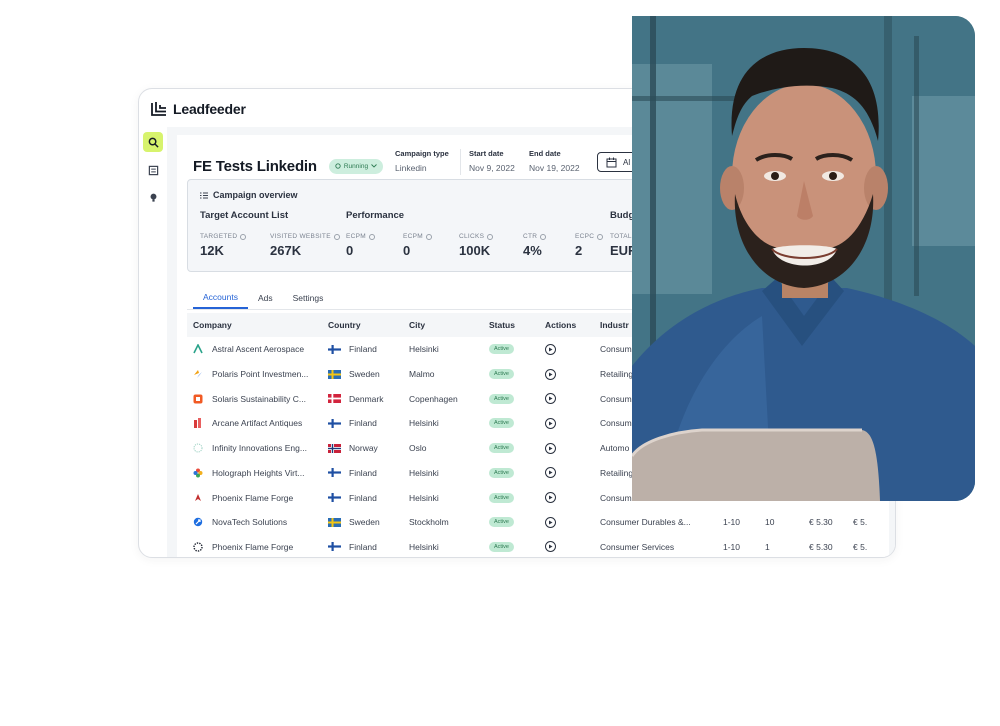 This screenshot has height=726, width=1000. Describe the element at coordinates (265, 298) in the screenshot. I see `tab-ads: Ads` at that location.